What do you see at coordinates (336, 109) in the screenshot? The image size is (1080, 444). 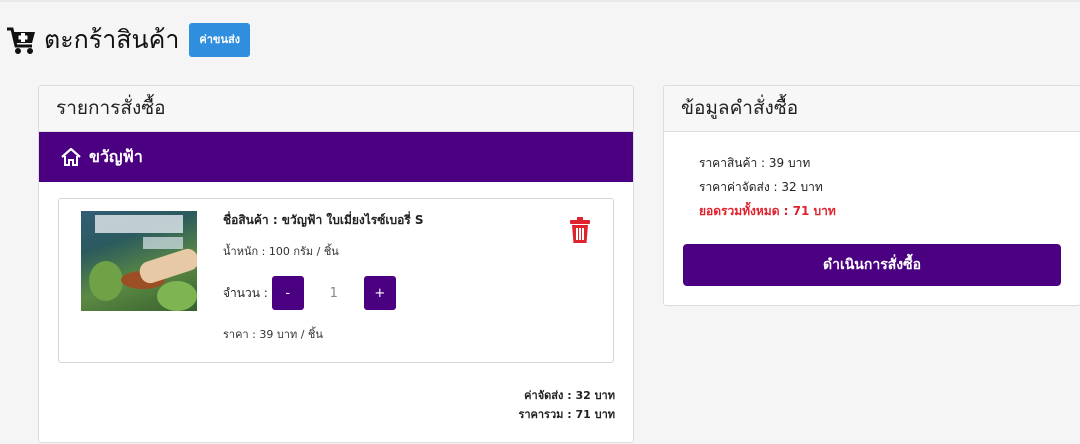 I see `order-list-heading: รายการสั่งซื้อ` at bounding box center [336, 109].